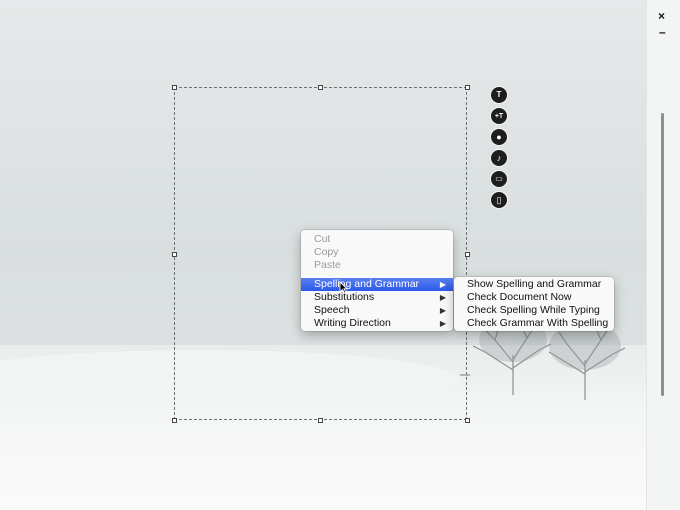  I want to click on film-icon: ▭, so click(499, 178).